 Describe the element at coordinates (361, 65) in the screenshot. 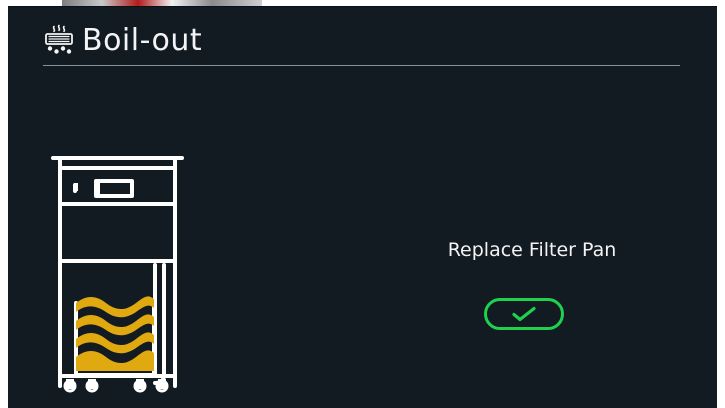

I see `header-divider` at that location.